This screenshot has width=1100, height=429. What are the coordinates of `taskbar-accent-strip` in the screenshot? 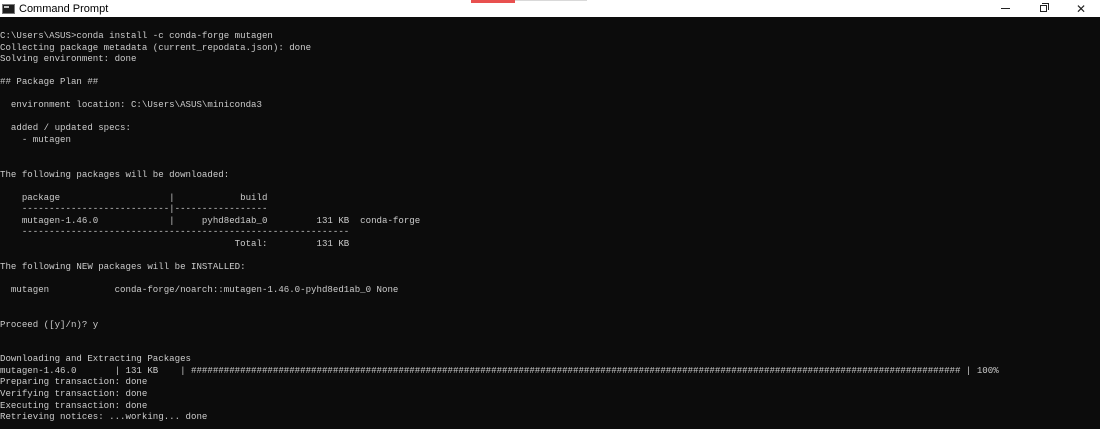 It's located at (493, 1).